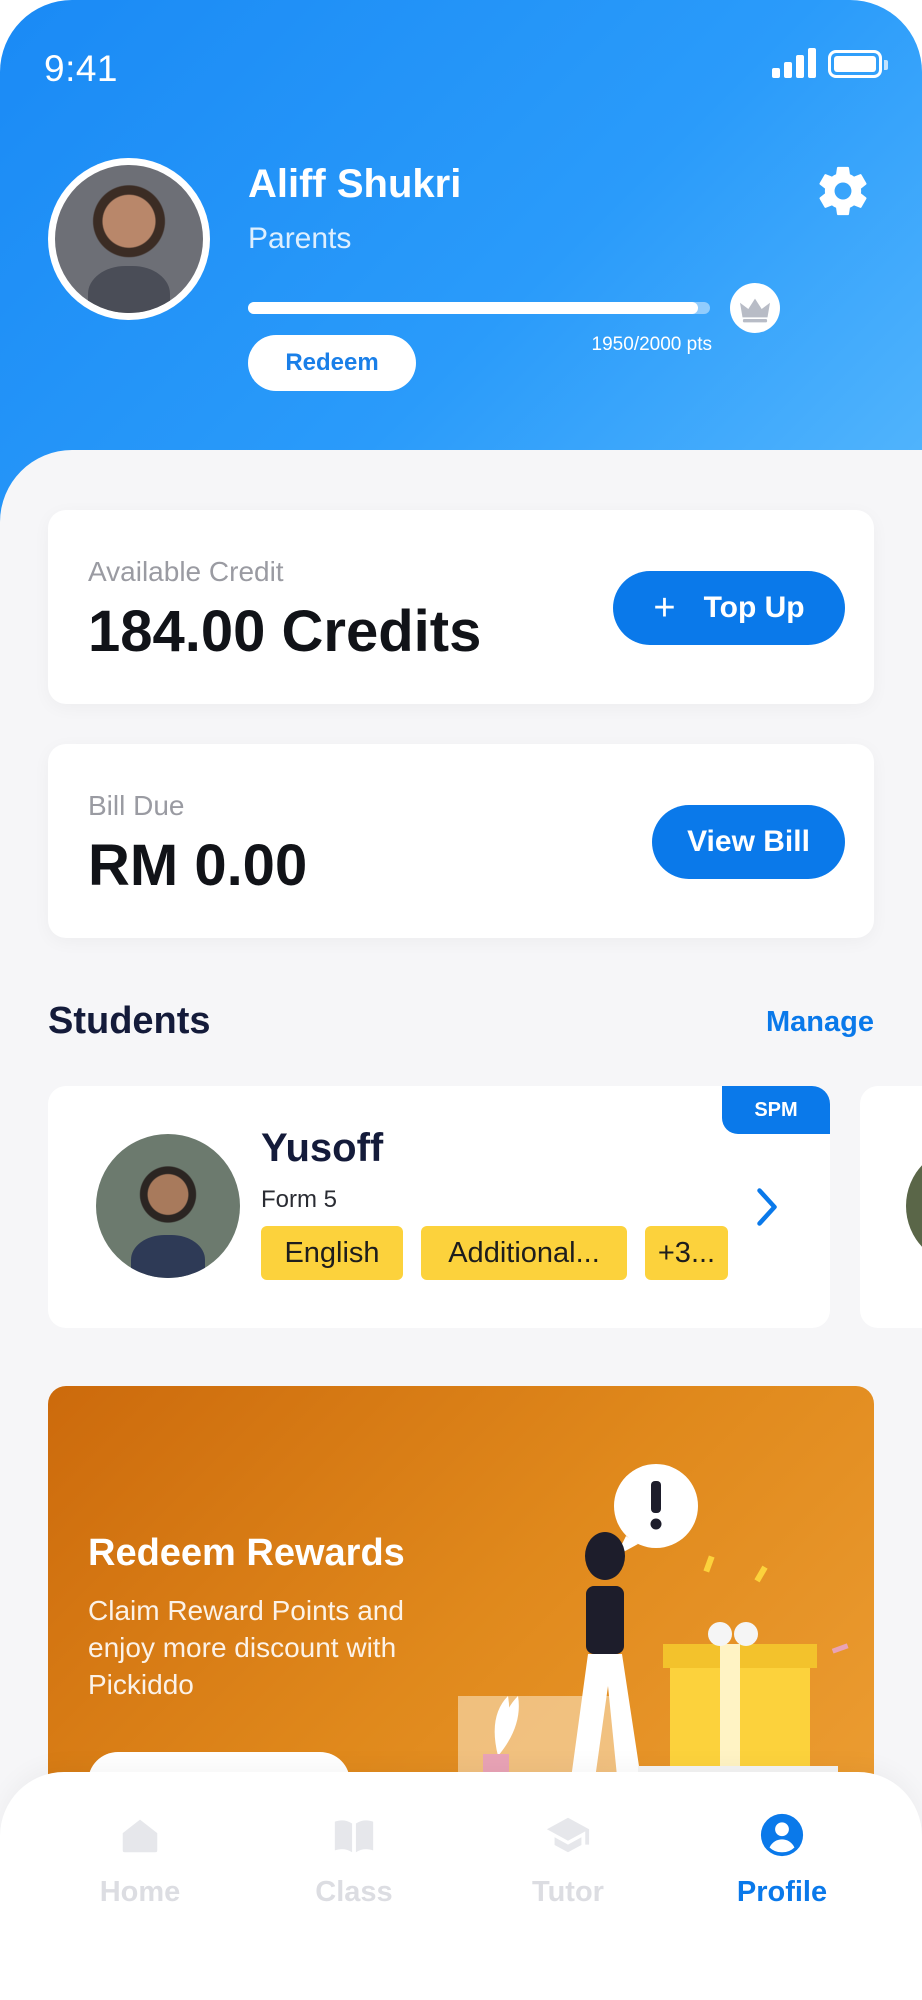  What do you see at coordinates (198, 865) in the screenshot?
I see `bill-value: RM 0.00` at bounding box center [198, 865].